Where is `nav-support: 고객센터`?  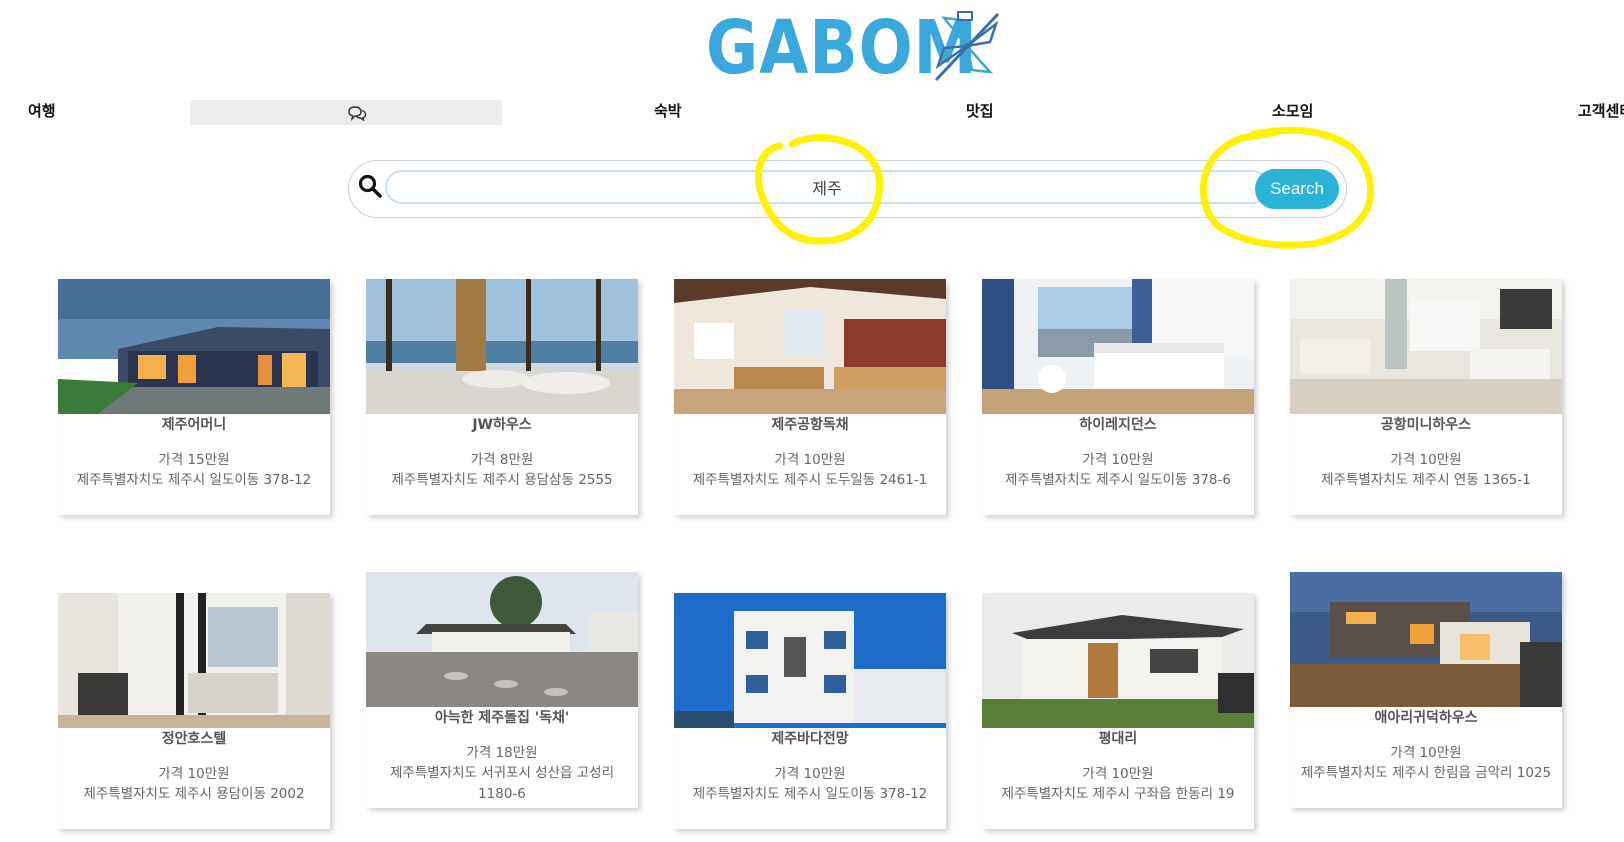
nav-support: 고객센터 is located at coordinates (1601, 110).